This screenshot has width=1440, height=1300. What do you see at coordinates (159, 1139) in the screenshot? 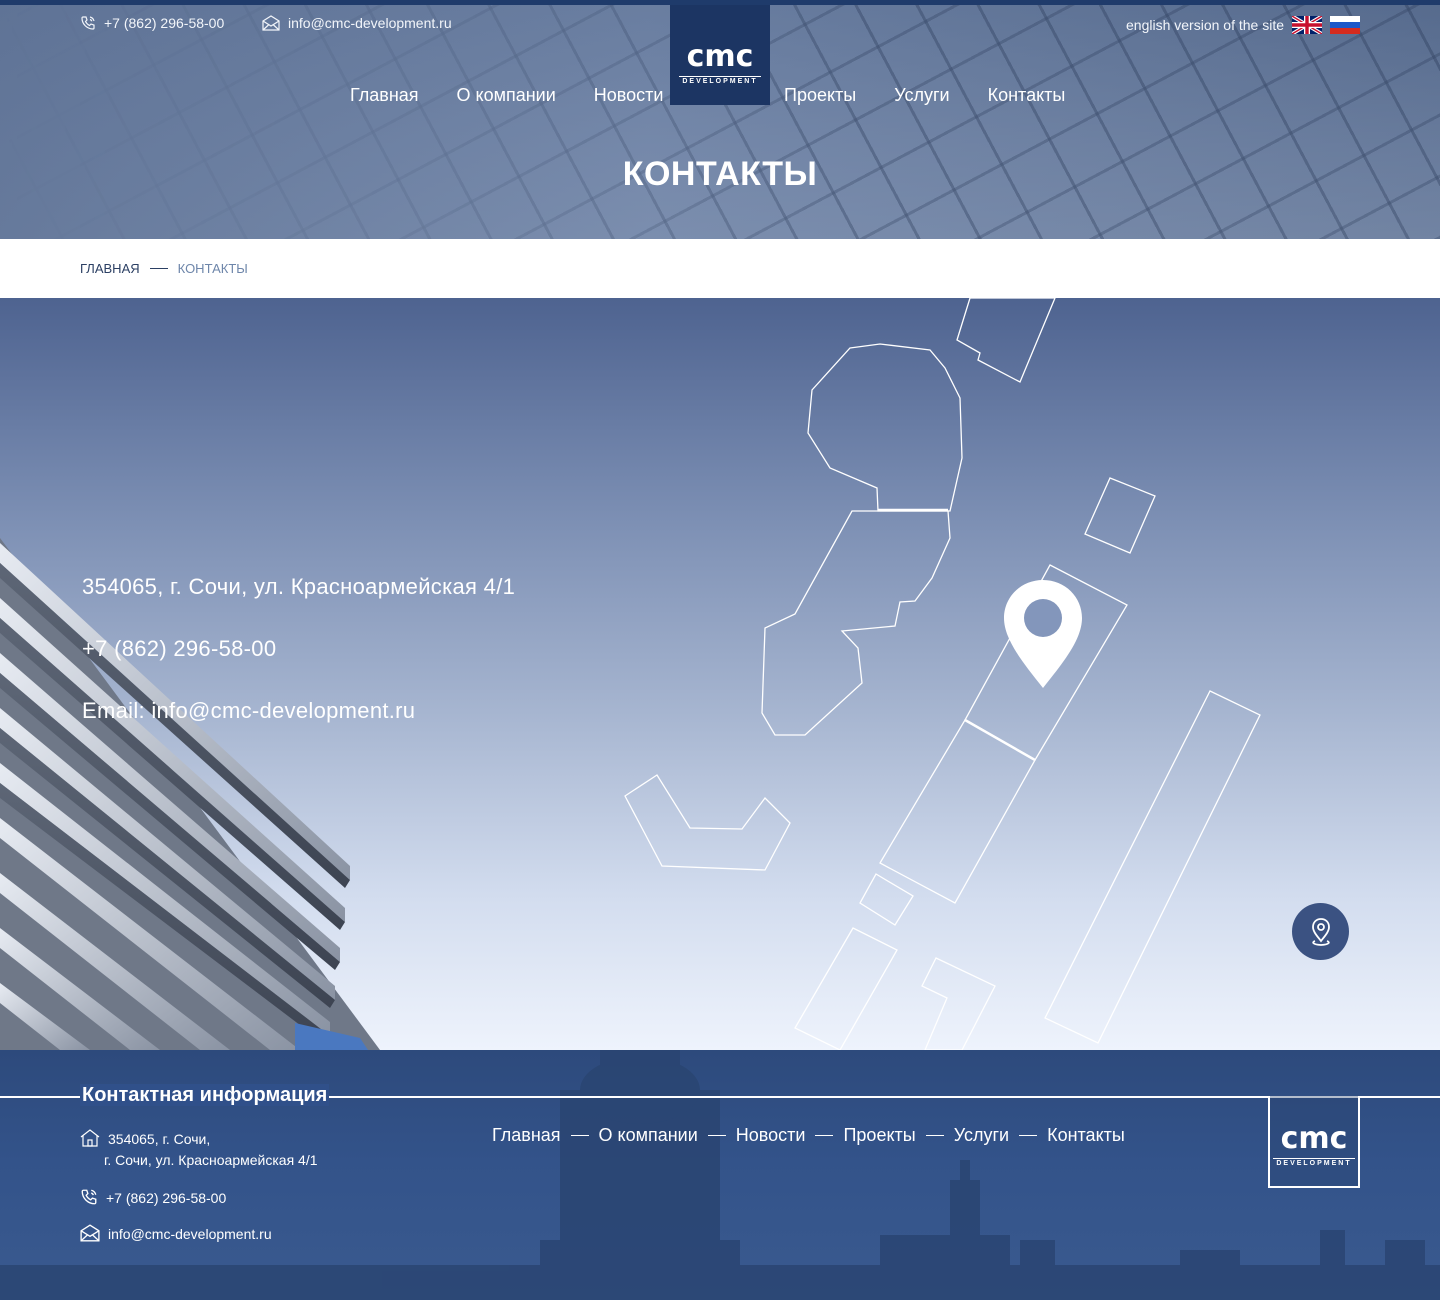
I see `footer-address-line1: 354065, г. Сочи,` at bounding box center [159, 1139].